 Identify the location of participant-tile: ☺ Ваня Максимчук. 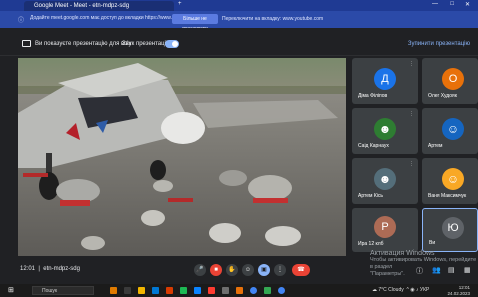
(450, 181).